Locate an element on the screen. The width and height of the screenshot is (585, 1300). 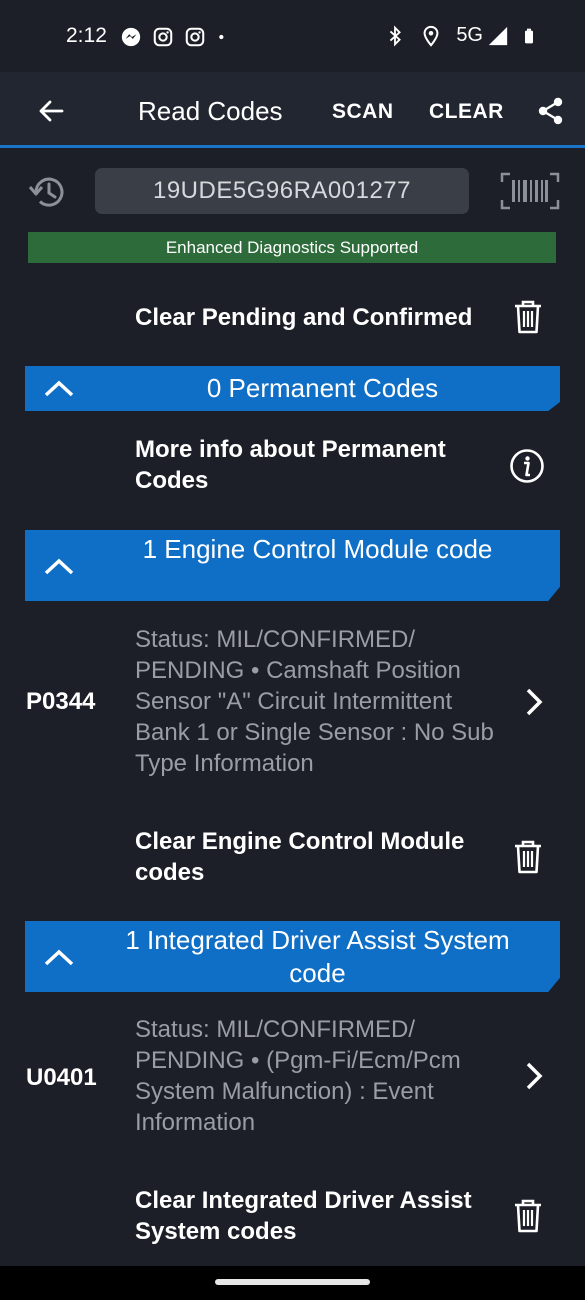
code-id: P0344 is located at coordinates (61, 701).